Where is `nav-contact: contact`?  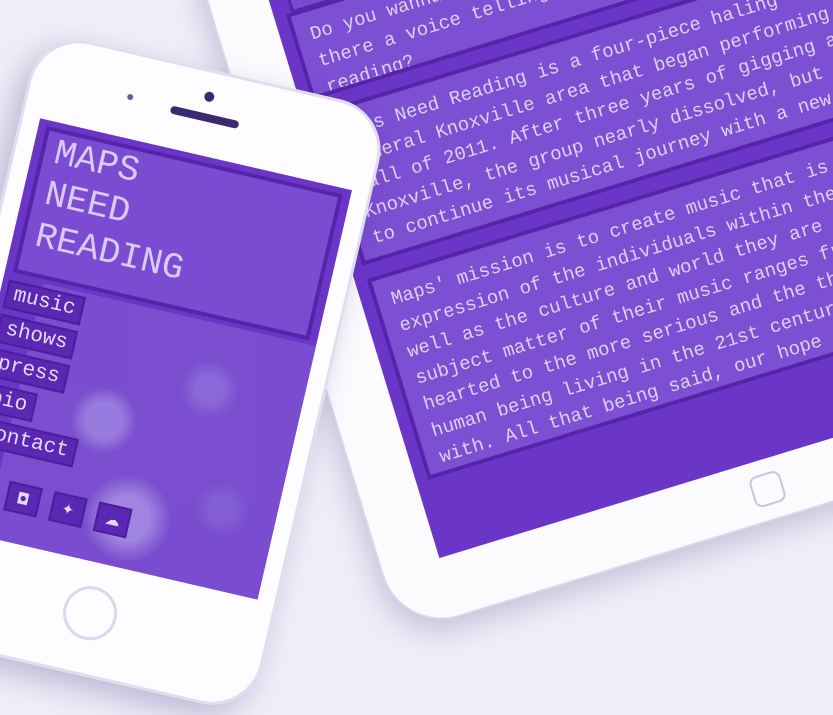
nav-contact: contact is located at coordinates (40, 442).